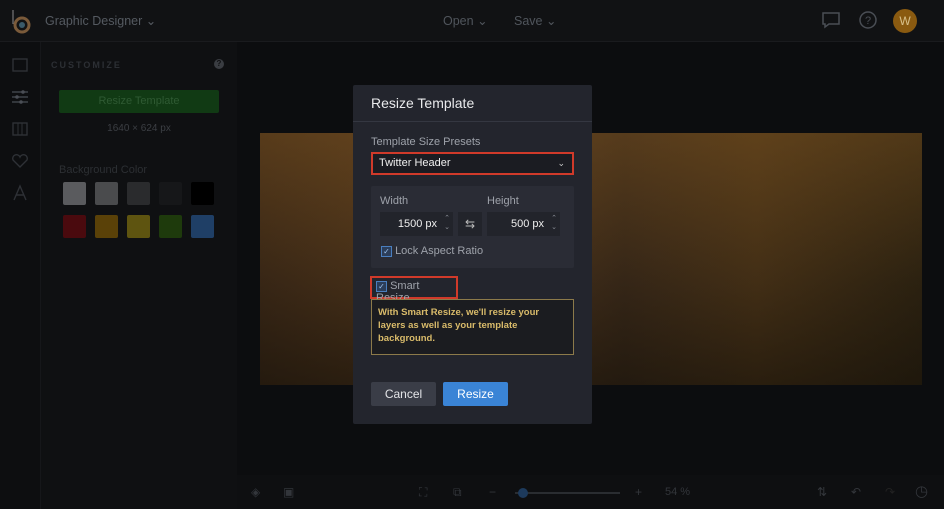 The width and height of the screenshot is (944, 509). I want to click on zoom-slider, so click(567, 493).